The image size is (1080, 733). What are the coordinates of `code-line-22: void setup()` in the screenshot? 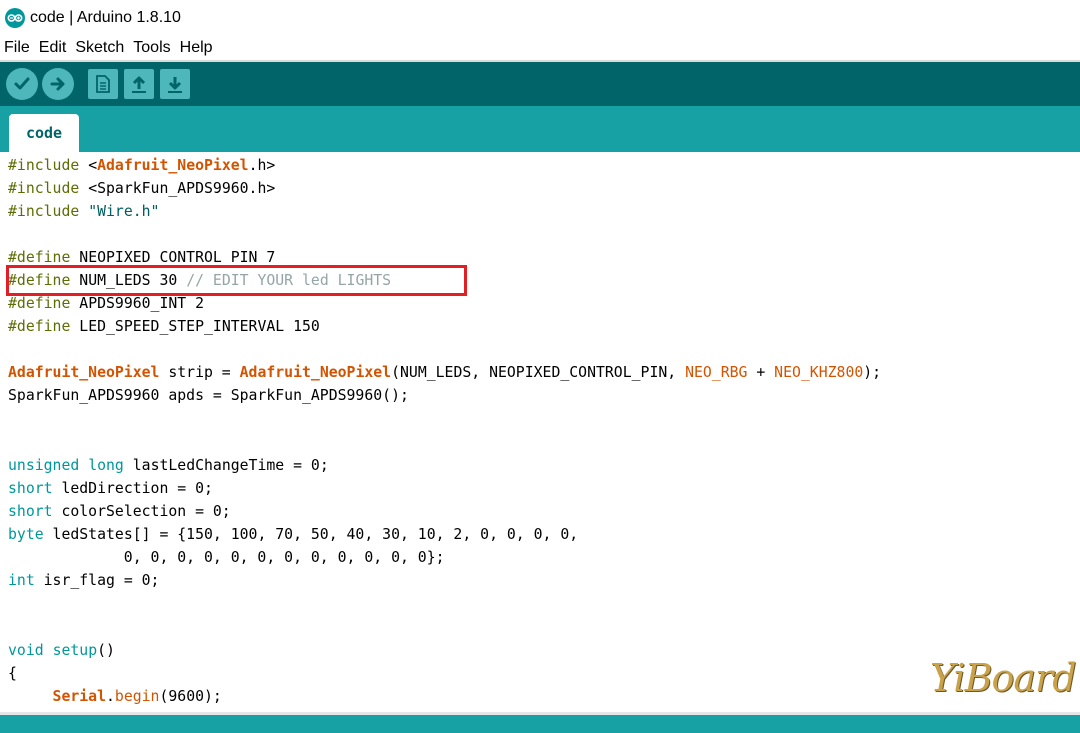 It's located at (61, 650).